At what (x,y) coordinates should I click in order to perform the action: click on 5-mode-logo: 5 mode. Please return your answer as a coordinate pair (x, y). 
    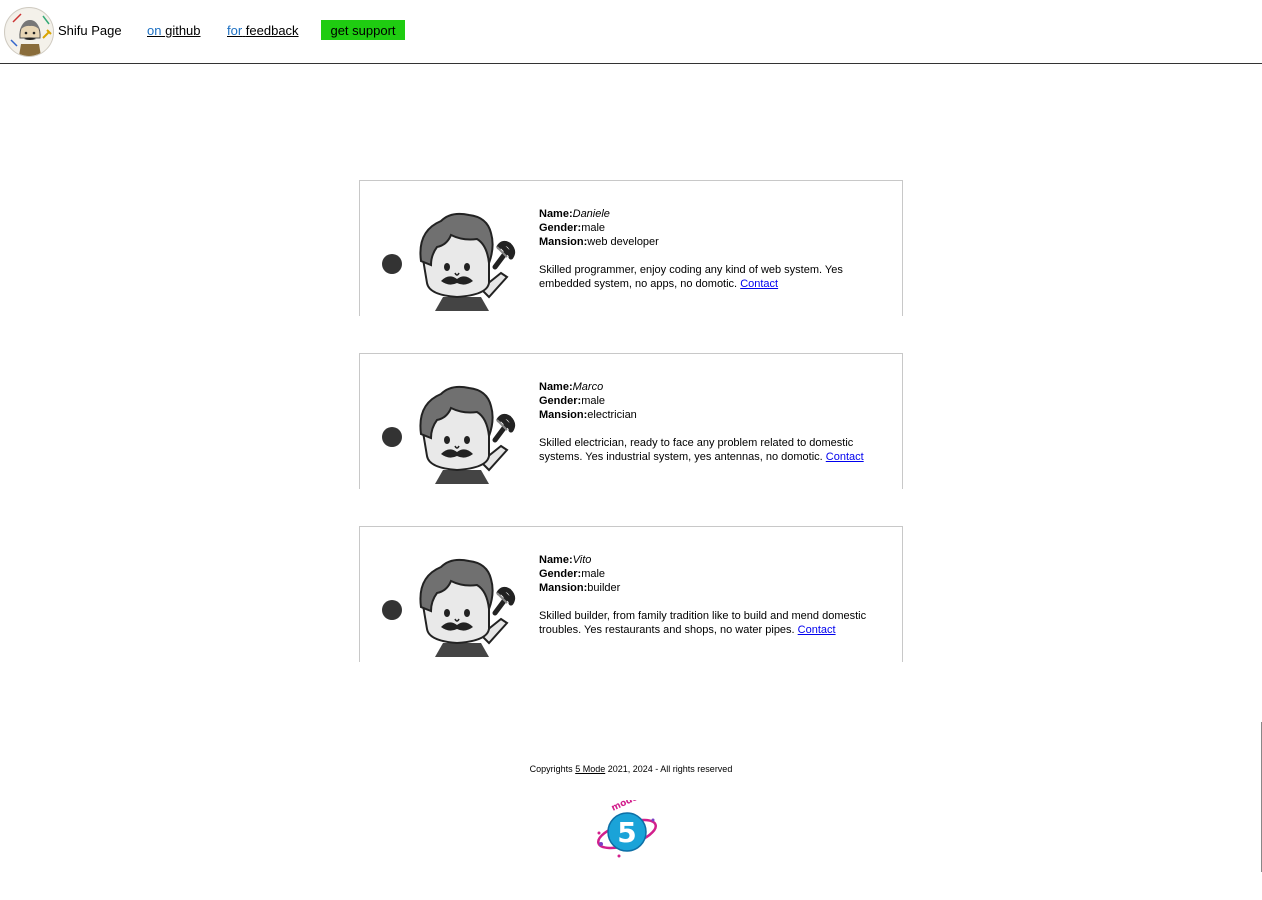
    Looking at the image, I should click on (627, 830).